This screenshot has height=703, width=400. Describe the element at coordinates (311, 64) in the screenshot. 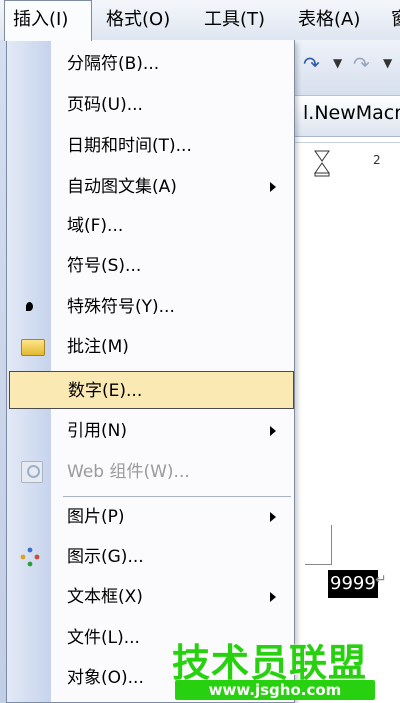

I see `redo-icon: ↷` at that location.